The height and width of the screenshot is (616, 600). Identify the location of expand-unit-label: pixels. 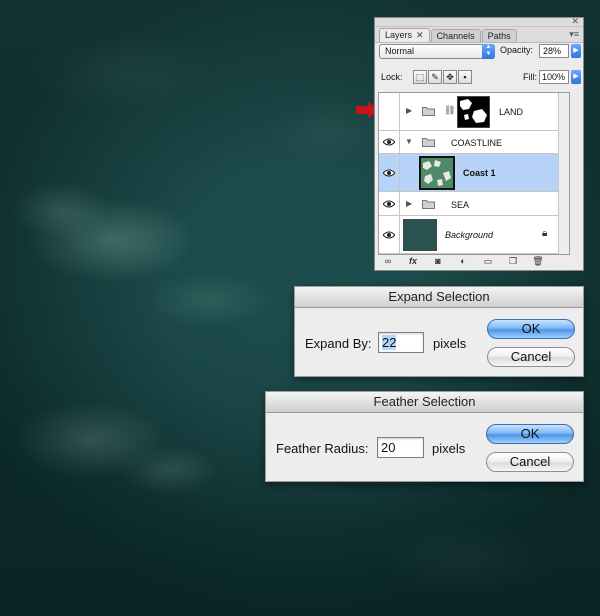
(450, 343).